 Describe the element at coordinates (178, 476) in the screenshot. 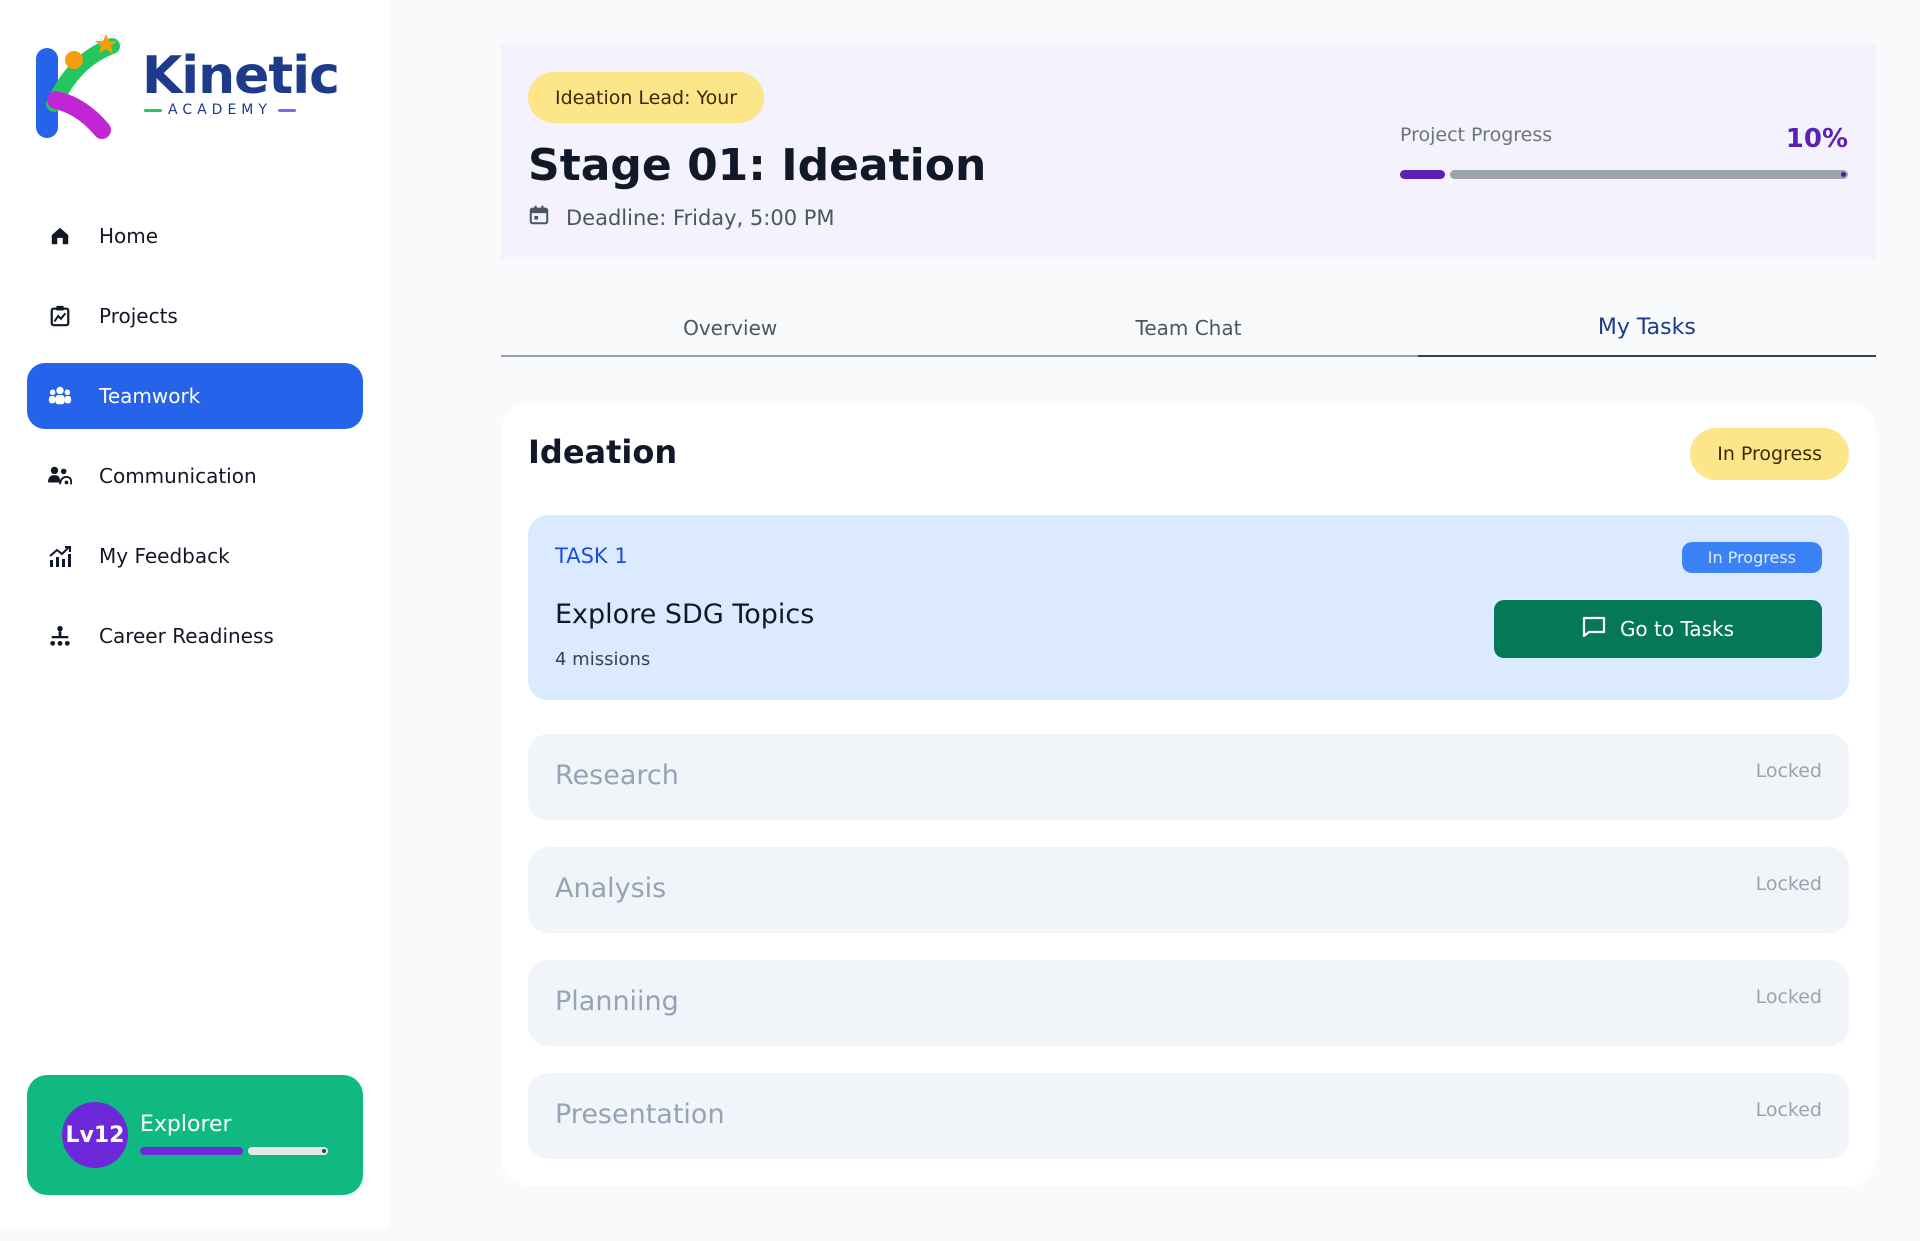

I see `sidebar-item-label: Communication` at that location.